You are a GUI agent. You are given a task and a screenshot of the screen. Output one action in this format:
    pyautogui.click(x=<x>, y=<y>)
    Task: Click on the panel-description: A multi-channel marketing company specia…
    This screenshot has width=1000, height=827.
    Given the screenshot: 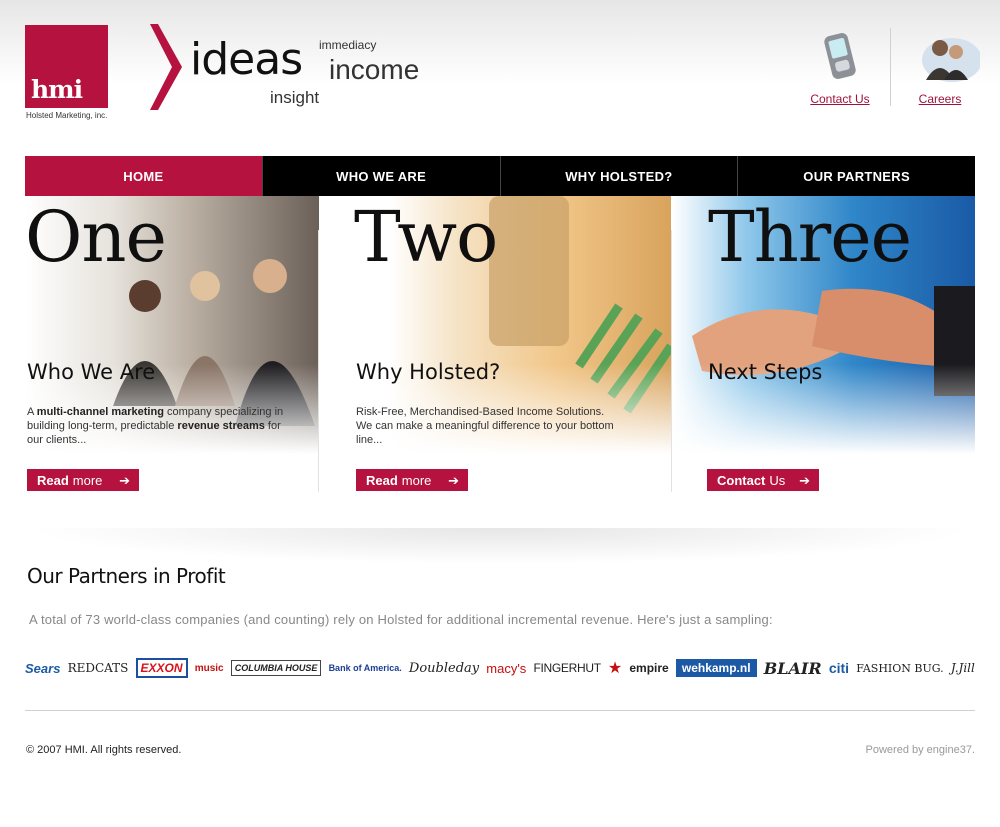 What is the action you would take?
    pyautogui.click(x=155, y=426)
    